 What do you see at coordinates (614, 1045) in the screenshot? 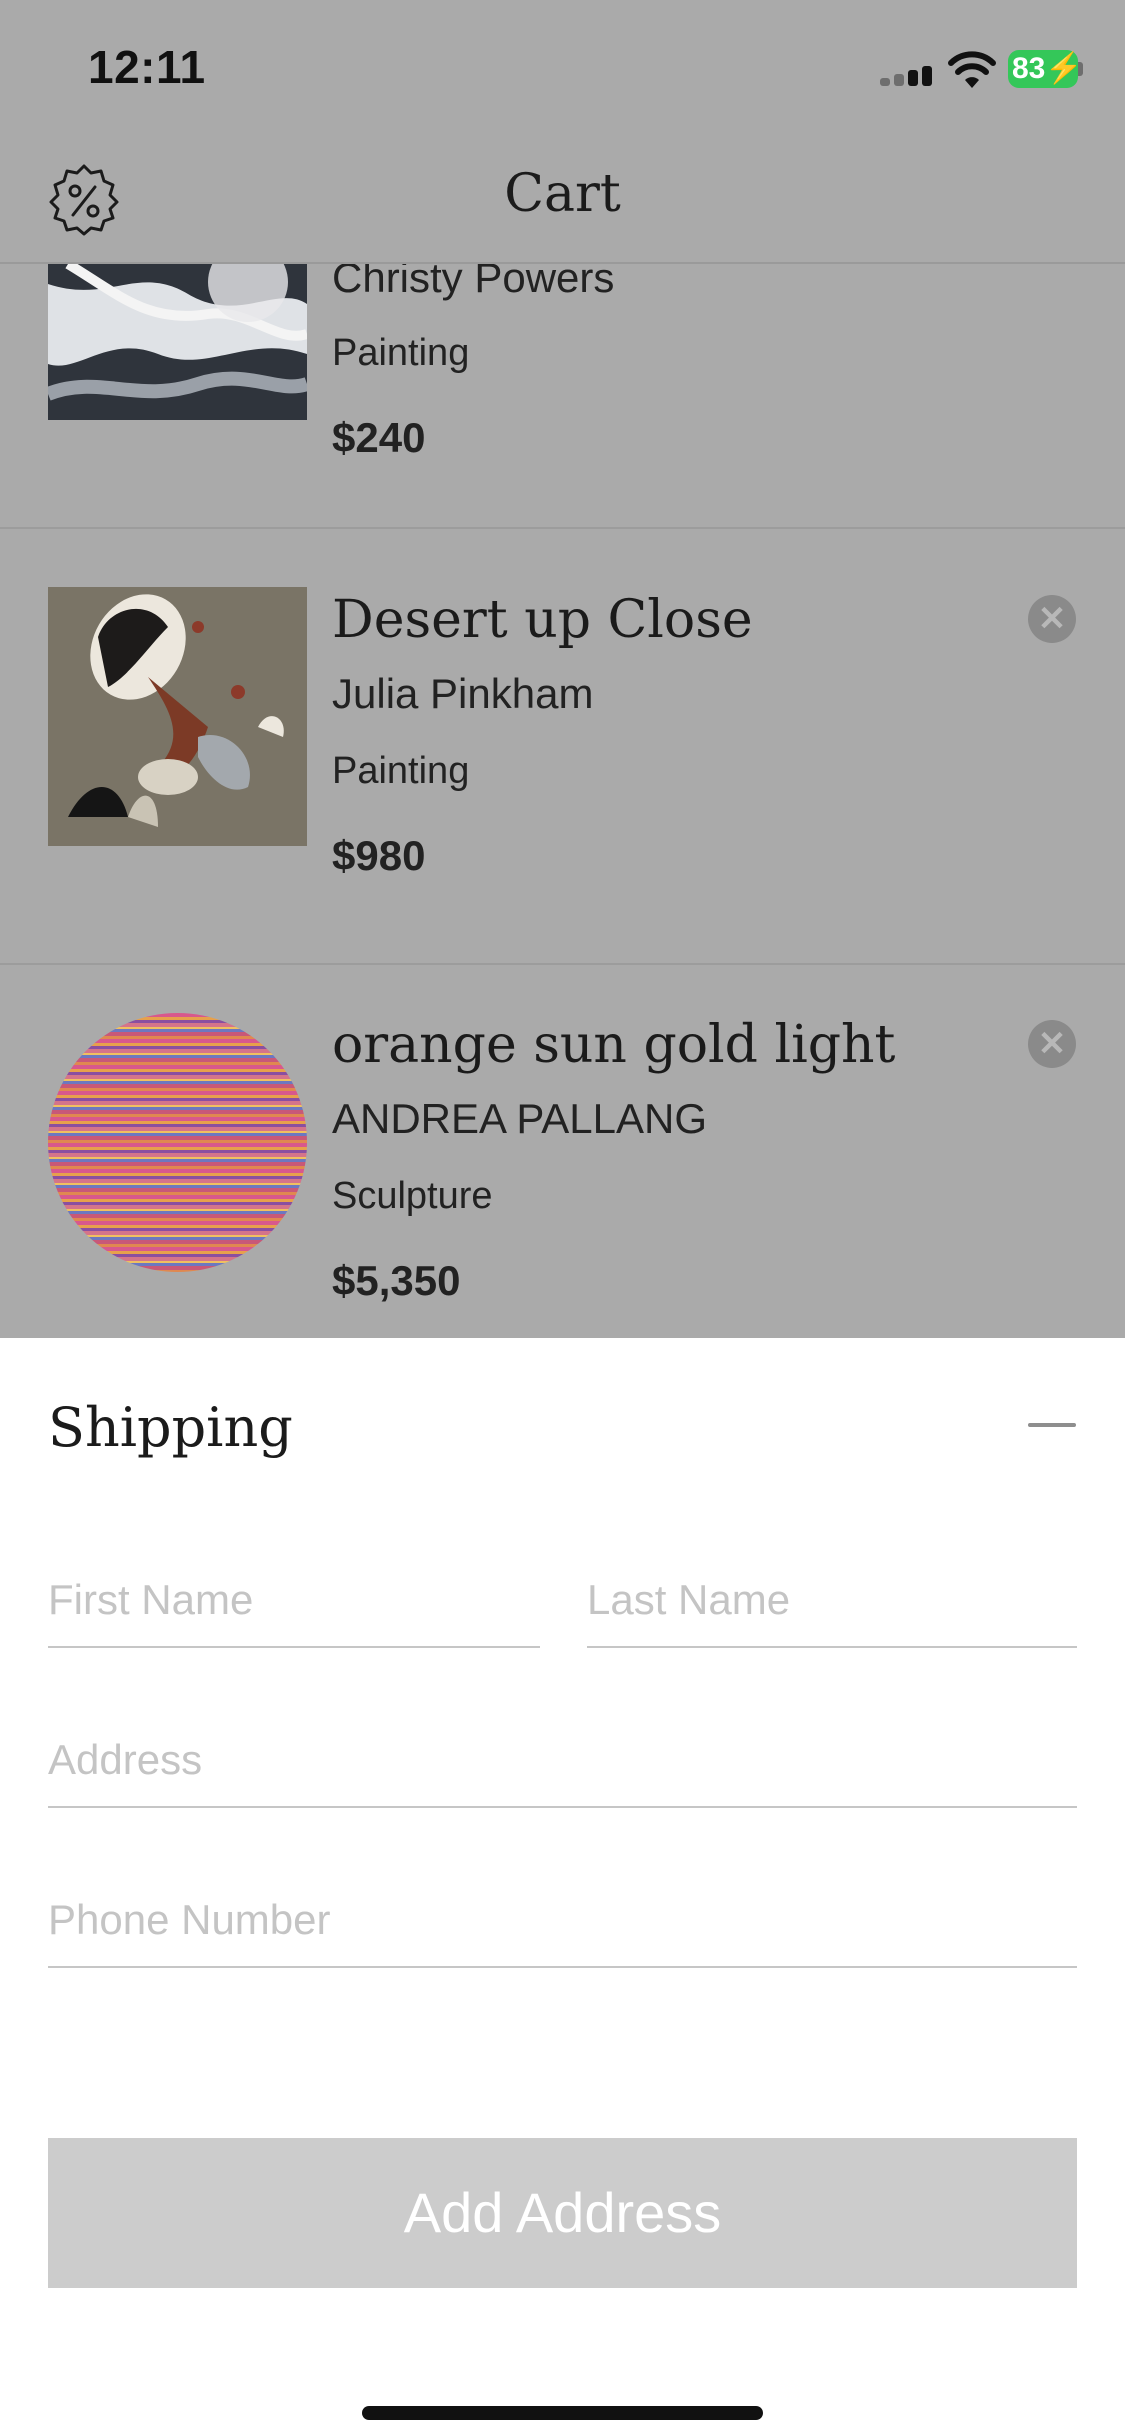
I see `artwork-title: orange sun gold light` at bounding box center [614, 1045].